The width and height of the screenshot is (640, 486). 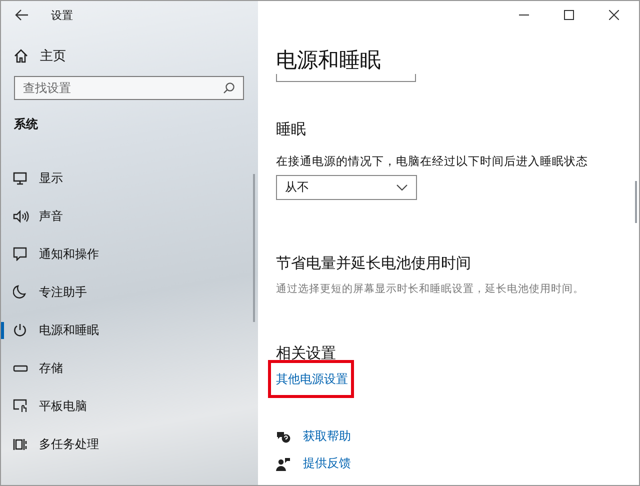 What do you see at coordinates (20, 444) in the screenshot?
I see `multitask-icon` at bounding box center [20, 444].